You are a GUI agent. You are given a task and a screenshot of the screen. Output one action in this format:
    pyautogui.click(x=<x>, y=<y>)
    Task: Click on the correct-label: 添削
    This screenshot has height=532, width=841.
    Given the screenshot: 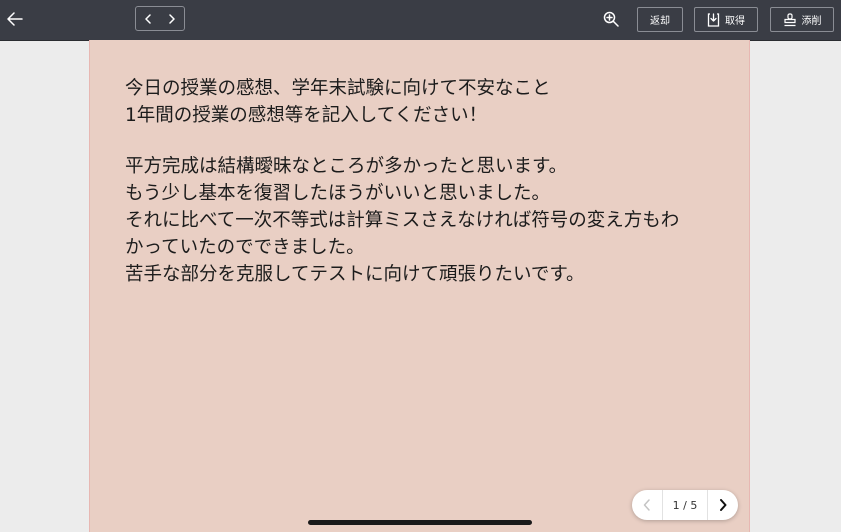 What is the action you would take?
    pyautogui.click(x=811, y=21)
    